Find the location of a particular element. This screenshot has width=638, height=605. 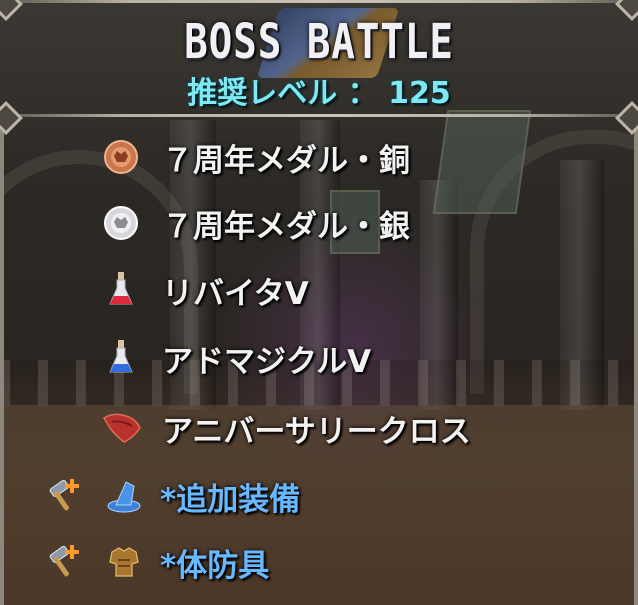

recommended-level: 推奨レベル ： 125 is located at coordinates (319, 93).